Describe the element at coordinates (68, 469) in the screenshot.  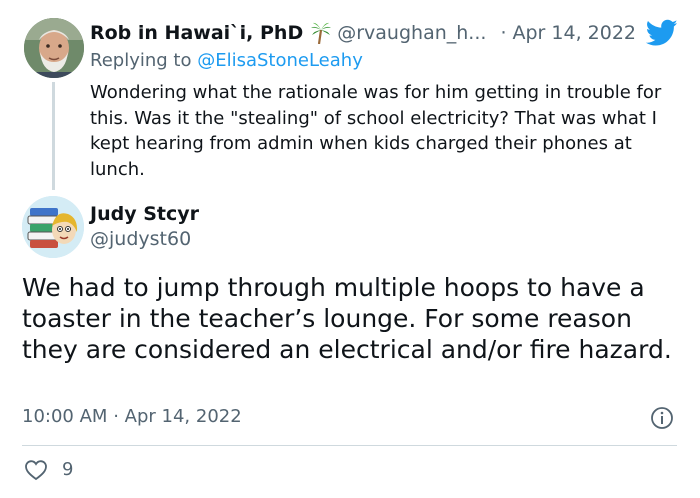
I see `like-count: 9` at that location.